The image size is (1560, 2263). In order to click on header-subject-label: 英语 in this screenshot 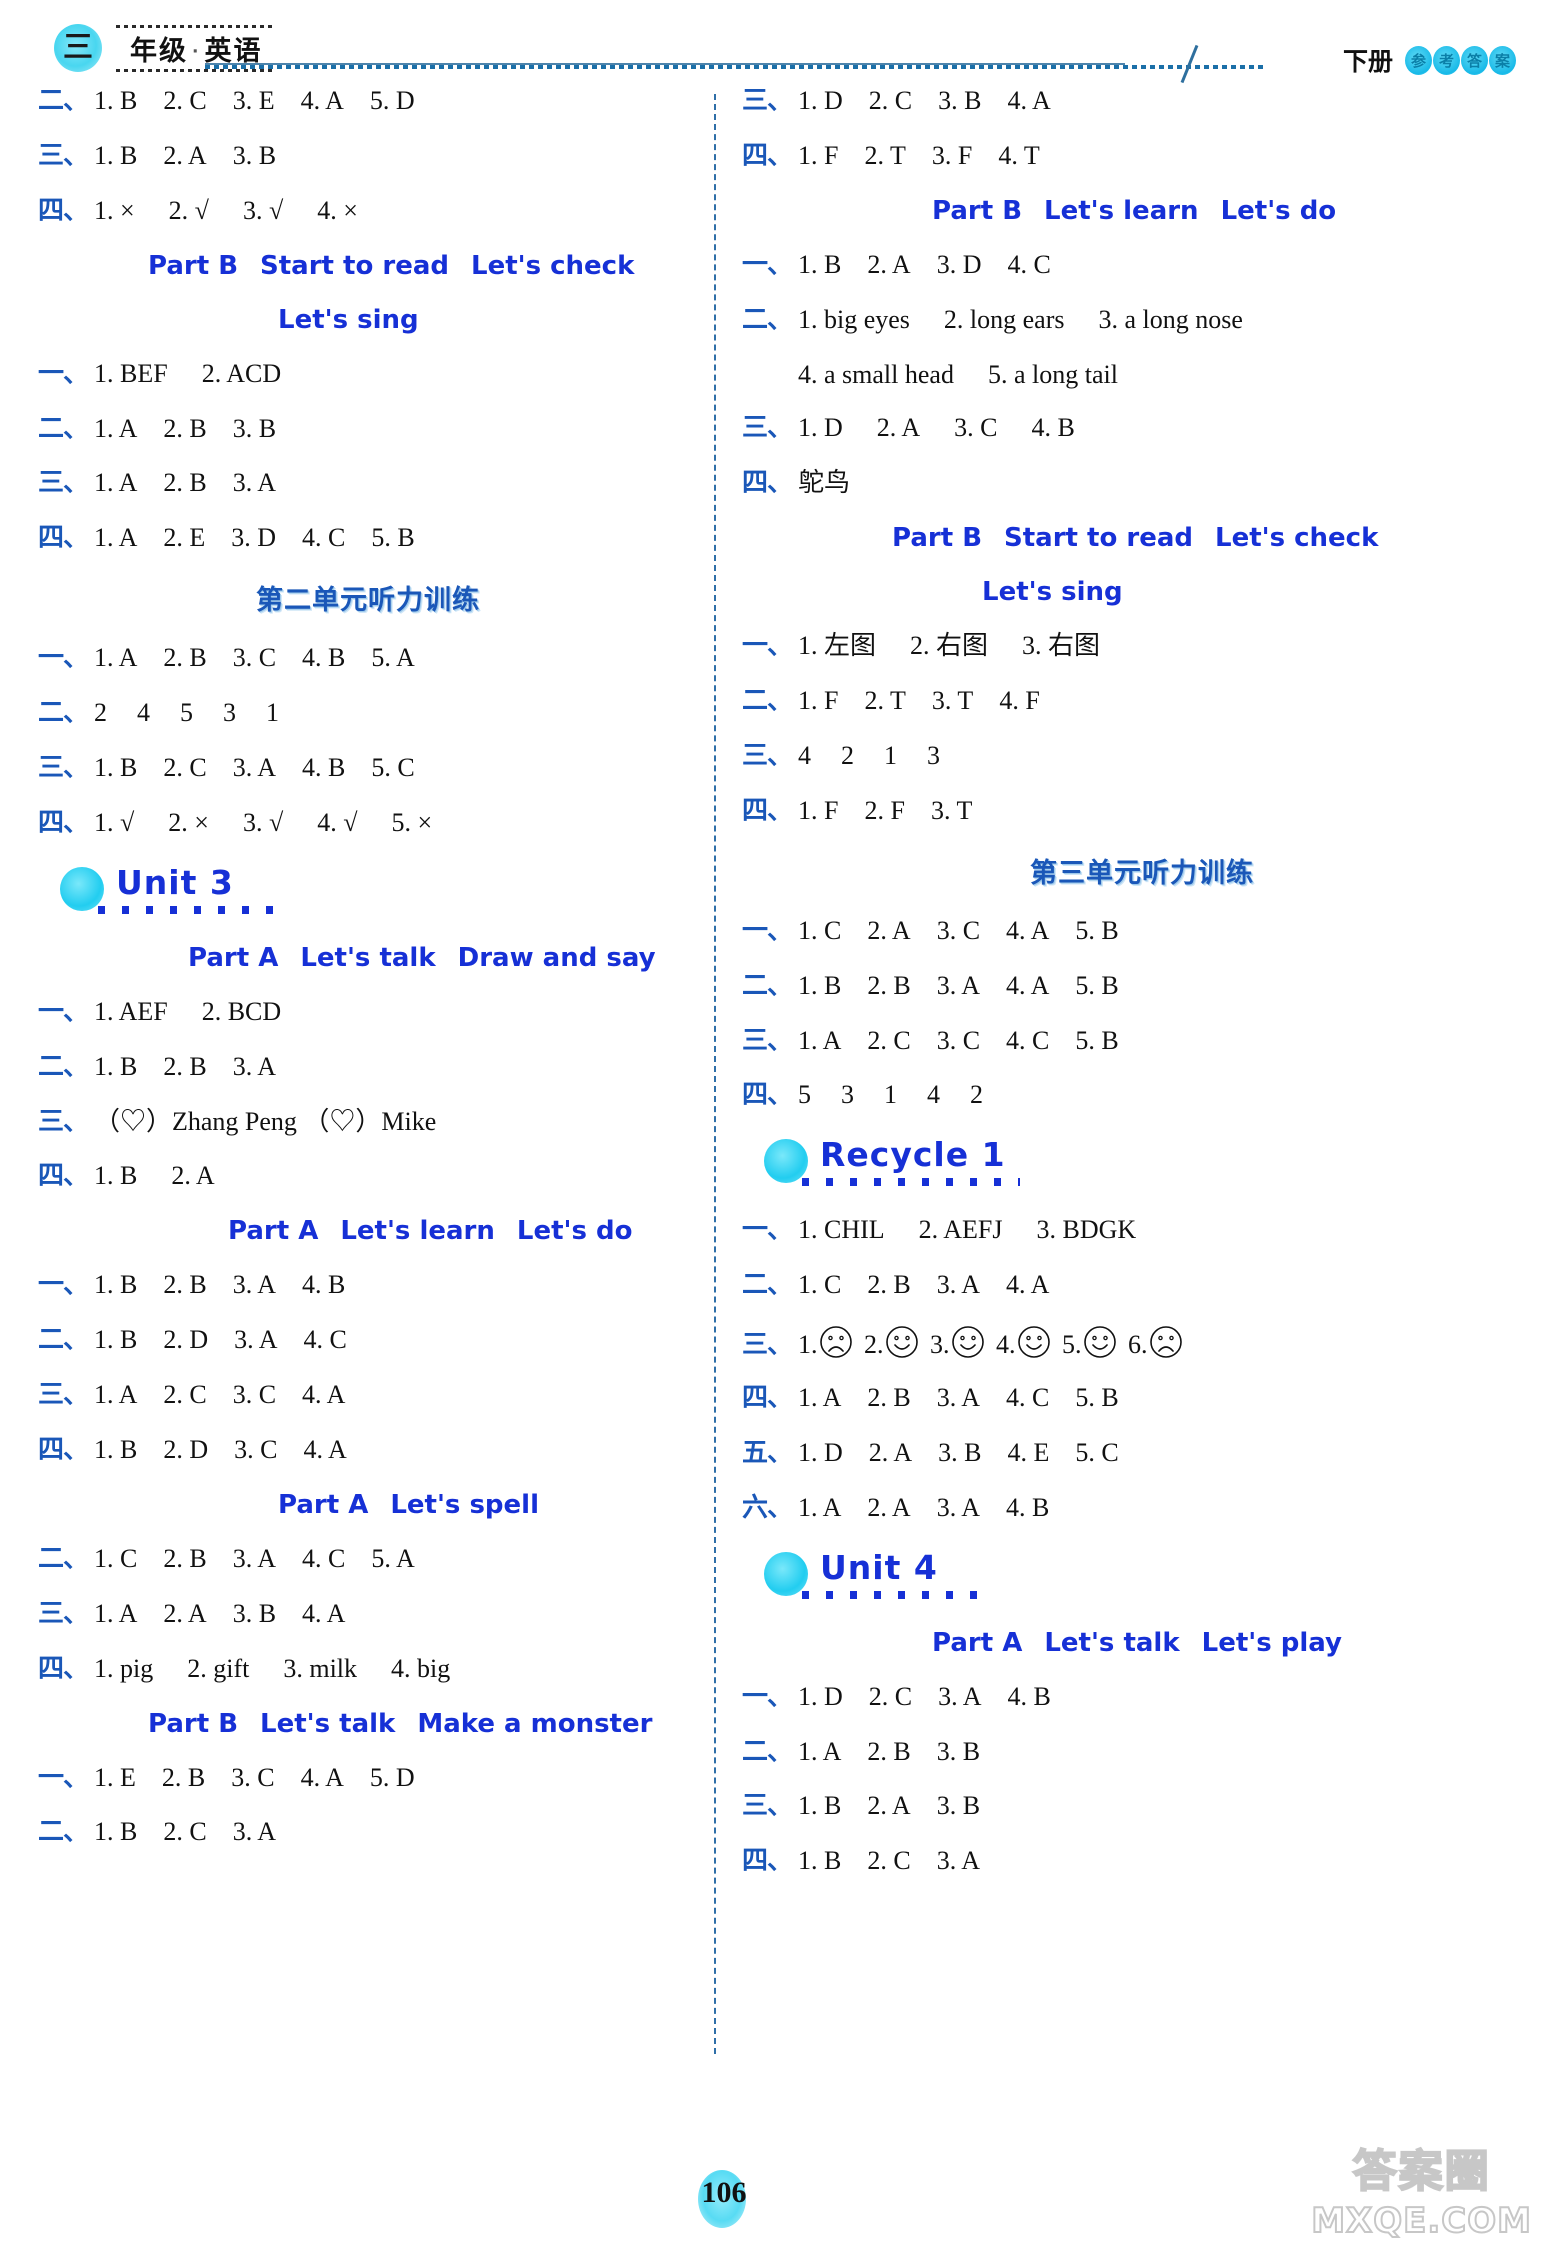, I will do `click(233, 51)`.